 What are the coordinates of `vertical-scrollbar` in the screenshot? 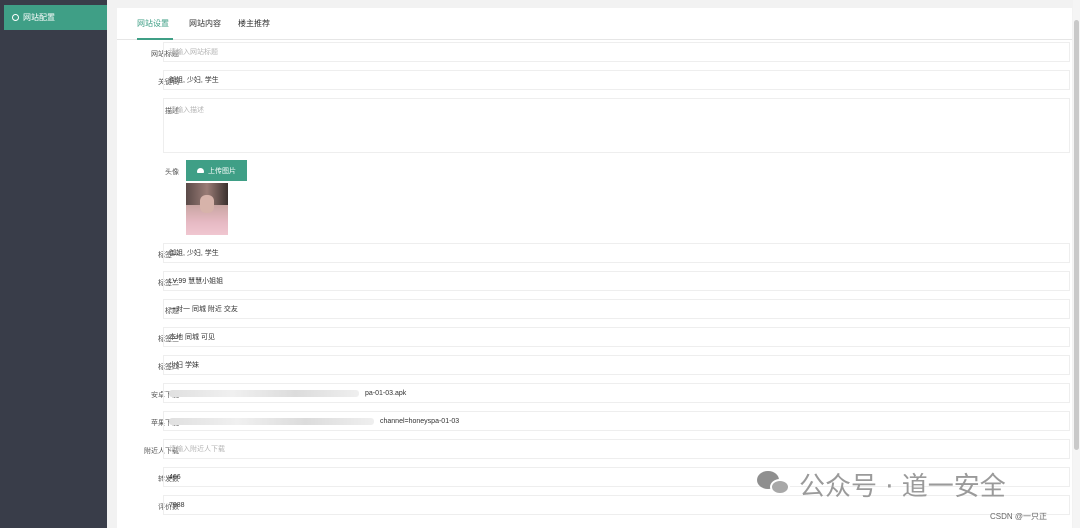 It's located at (1076, 264).